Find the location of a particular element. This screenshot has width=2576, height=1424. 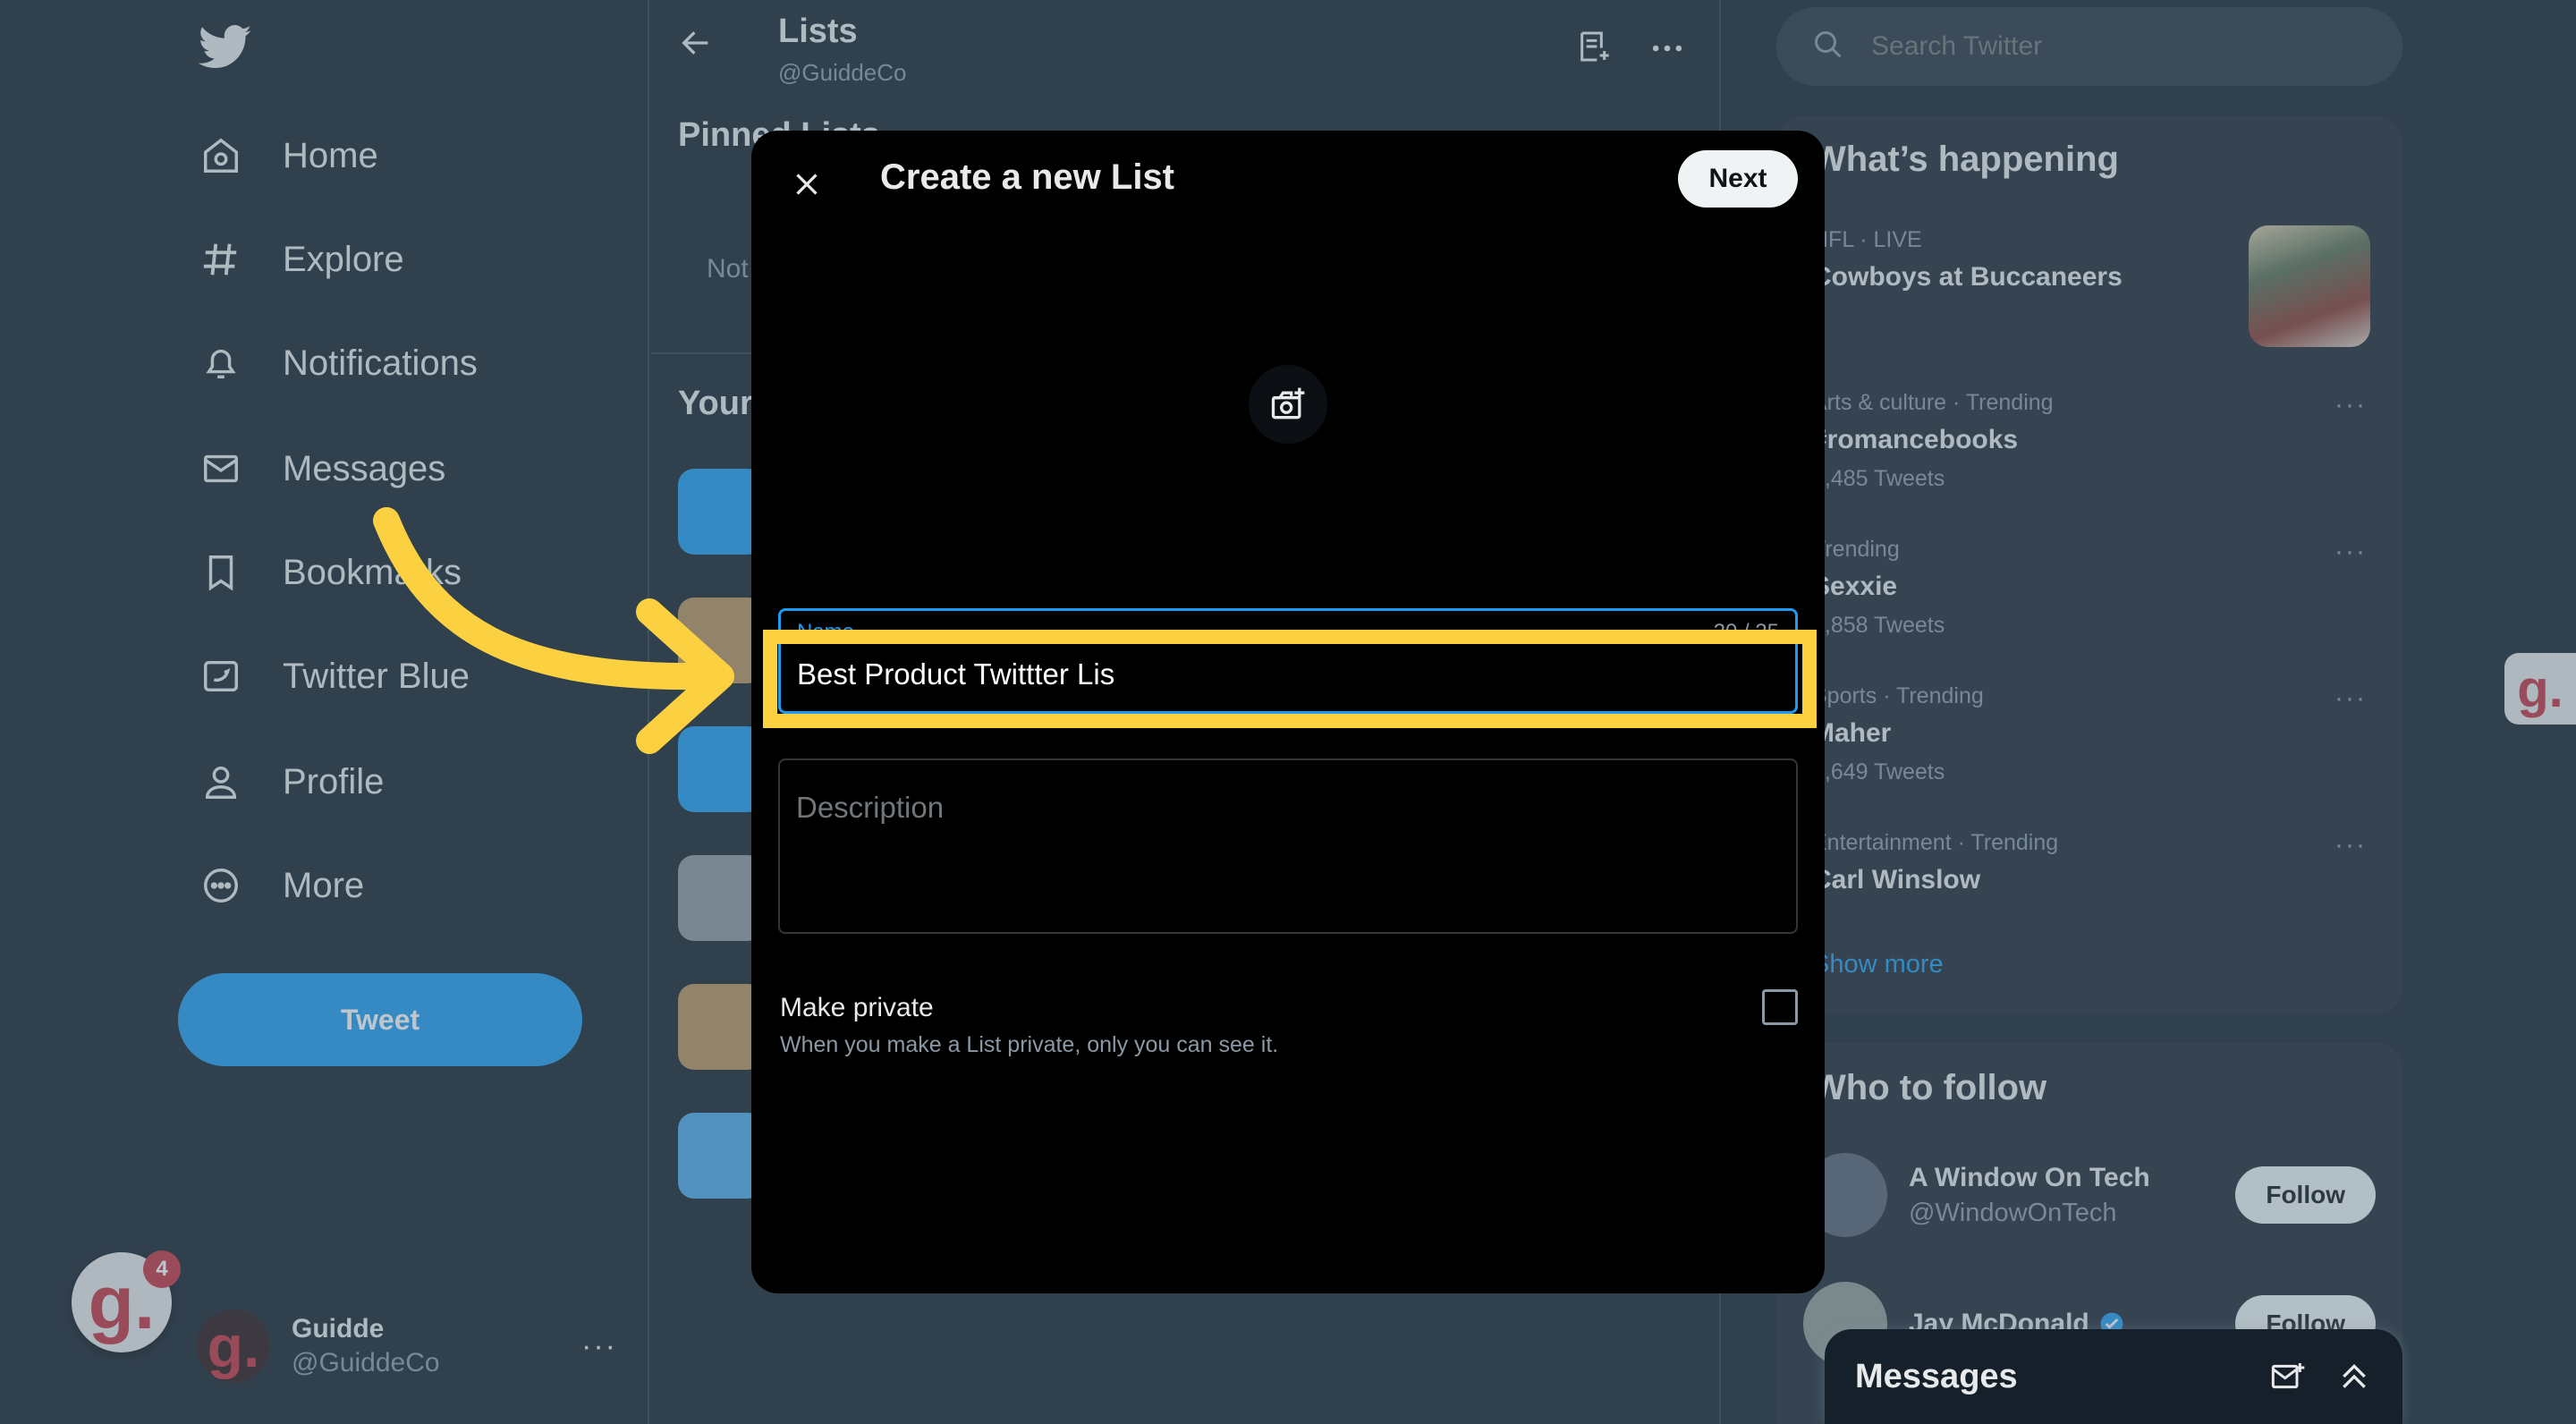

close-button is located at coordinates (806, 184).